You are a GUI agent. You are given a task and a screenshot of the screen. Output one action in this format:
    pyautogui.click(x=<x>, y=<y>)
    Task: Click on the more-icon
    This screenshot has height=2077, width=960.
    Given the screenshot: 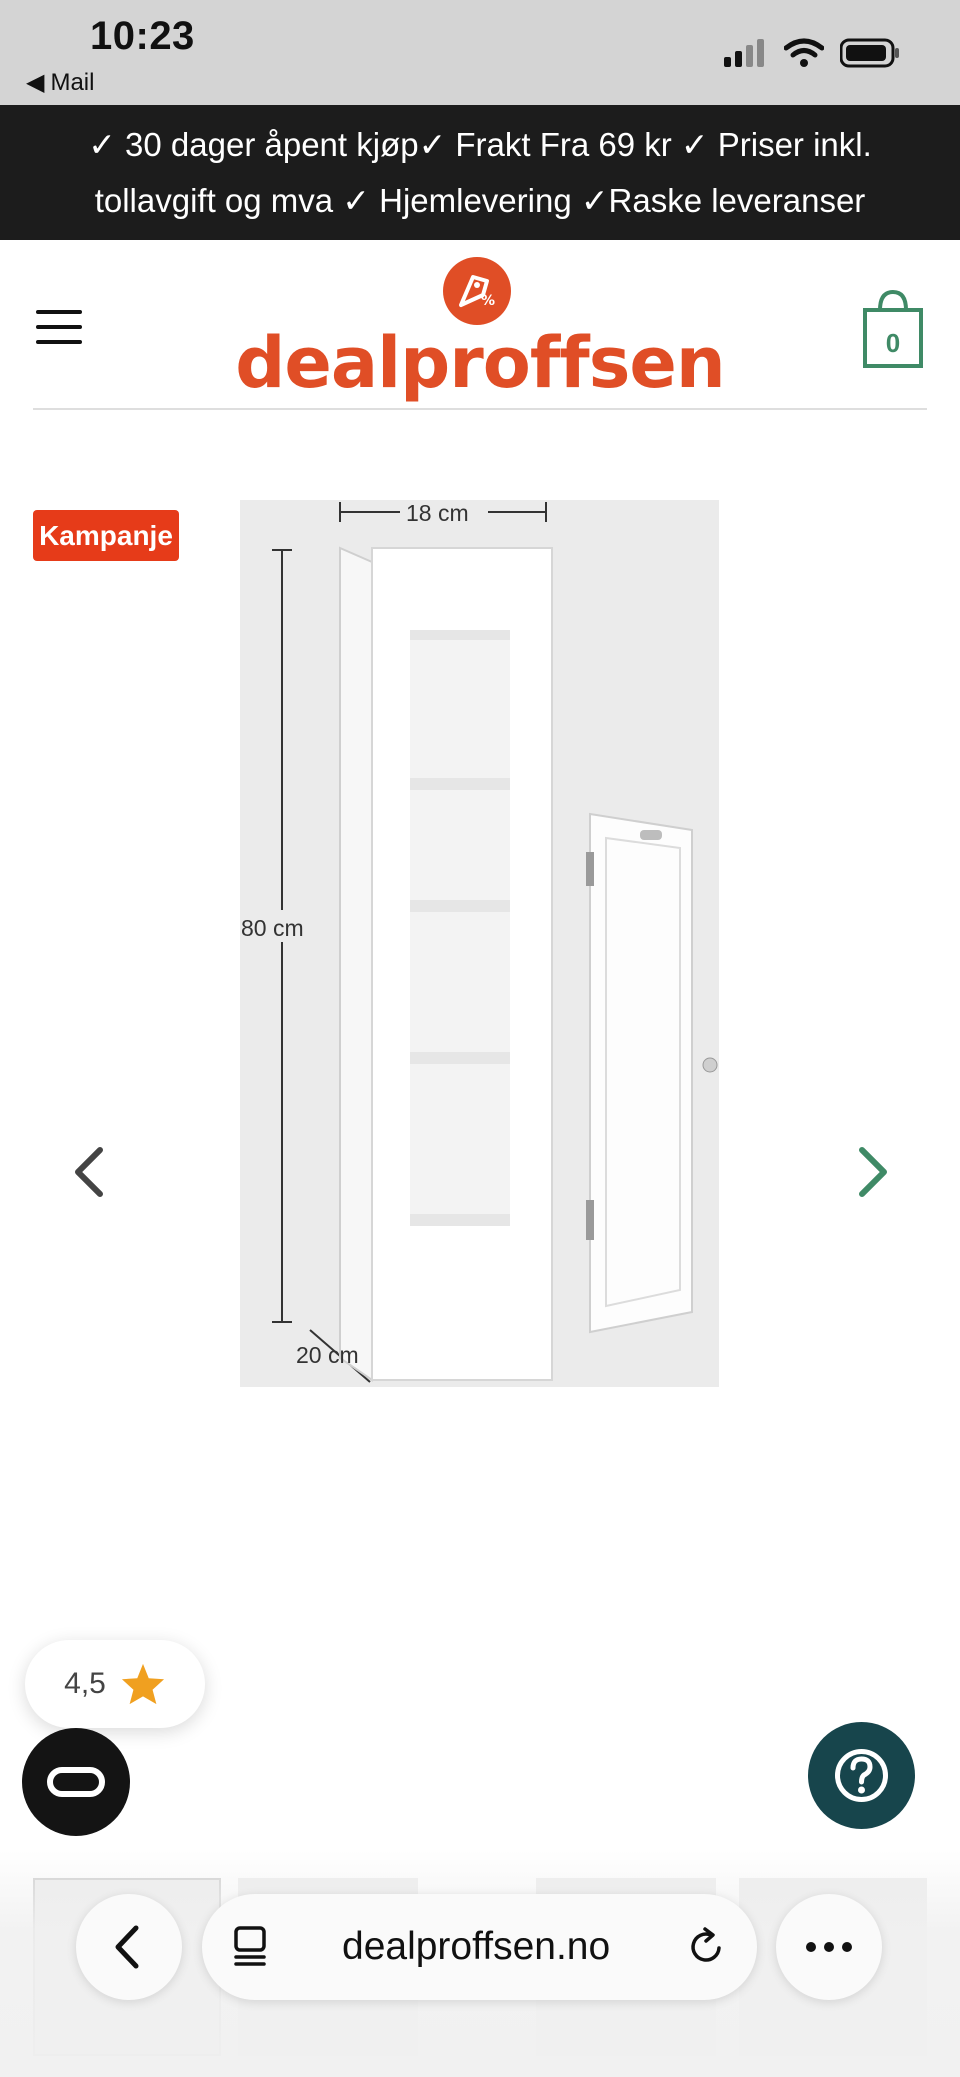 What is the action you would take?
    pyautogui.click(x=829, y=1947)
    